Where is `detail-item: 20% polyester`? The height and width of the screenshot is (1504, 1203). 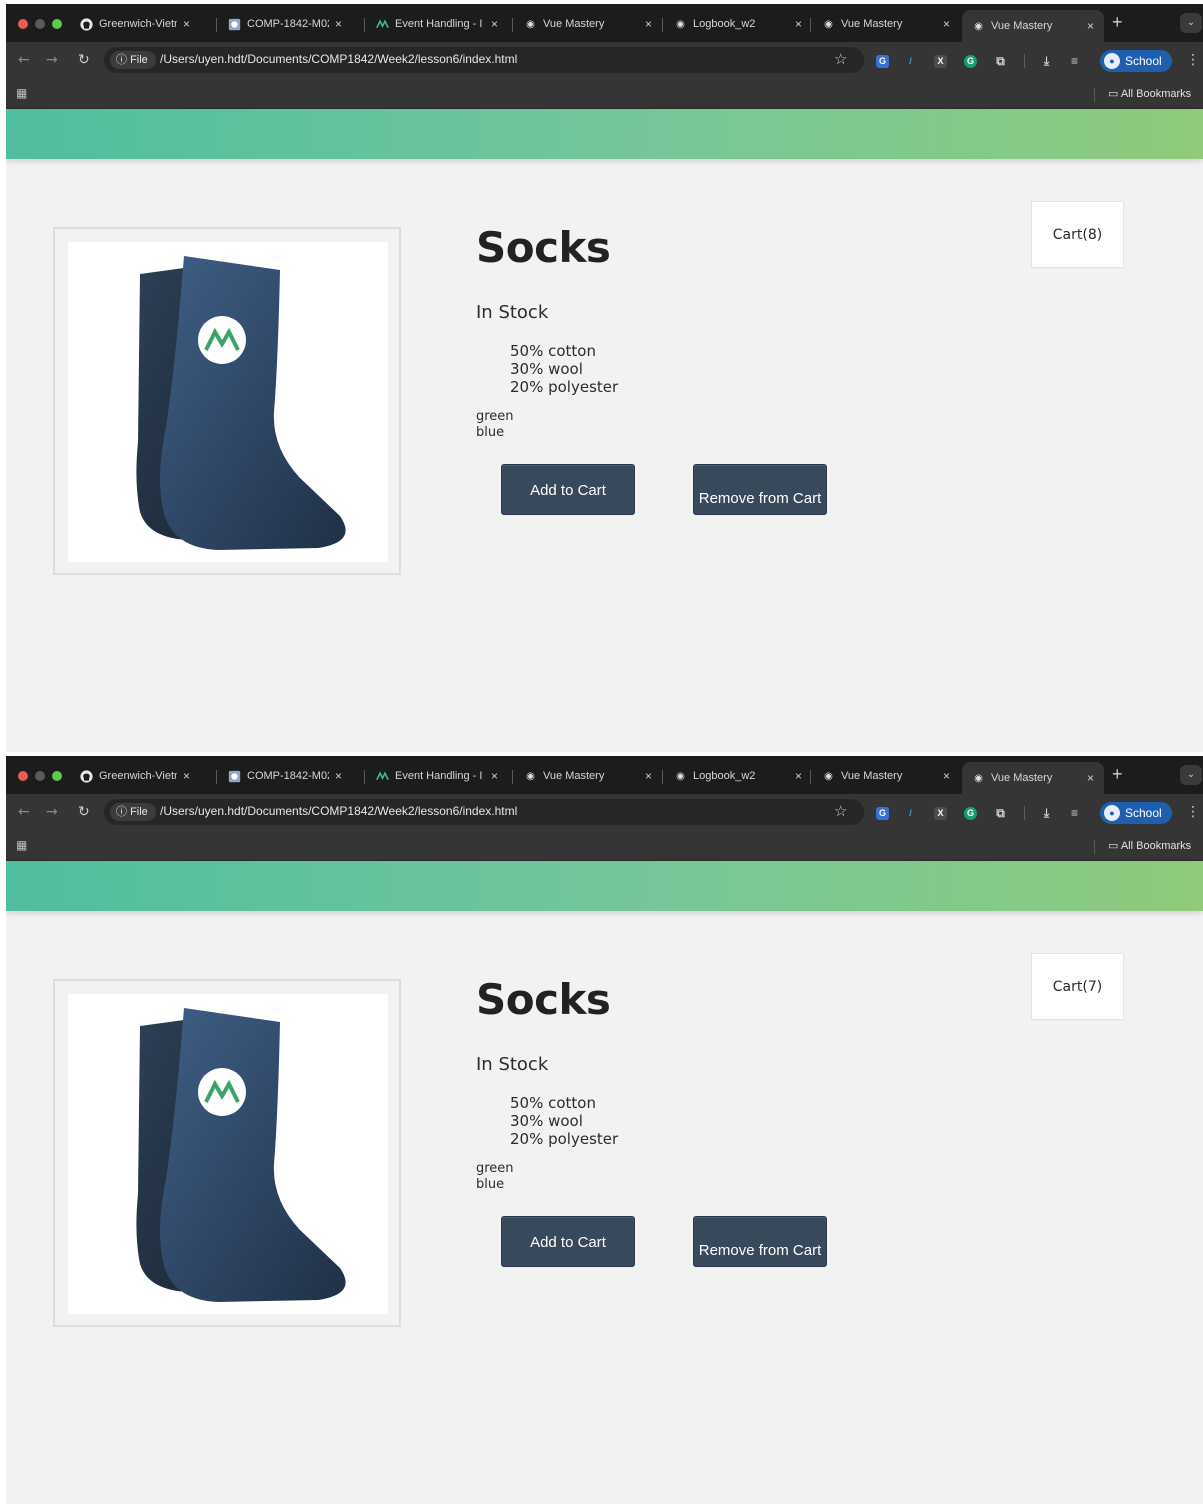
detail-item: 20% polyester is located at coordinates (564, 387).